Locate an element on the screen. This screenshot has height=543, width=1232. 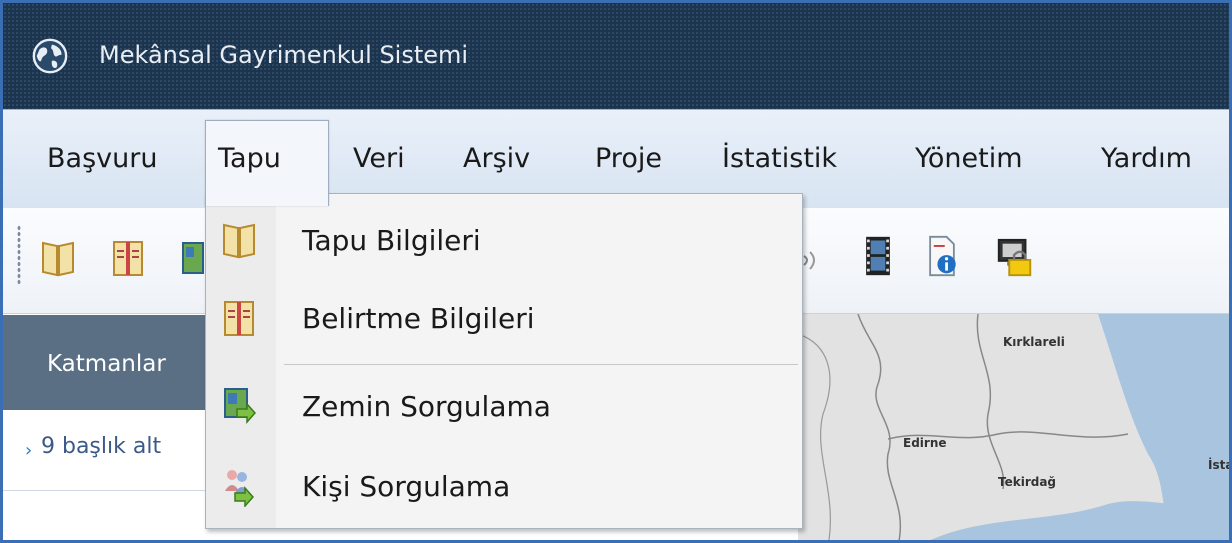
map-label-edirne: Edirne is located at coordinates (925, 443).